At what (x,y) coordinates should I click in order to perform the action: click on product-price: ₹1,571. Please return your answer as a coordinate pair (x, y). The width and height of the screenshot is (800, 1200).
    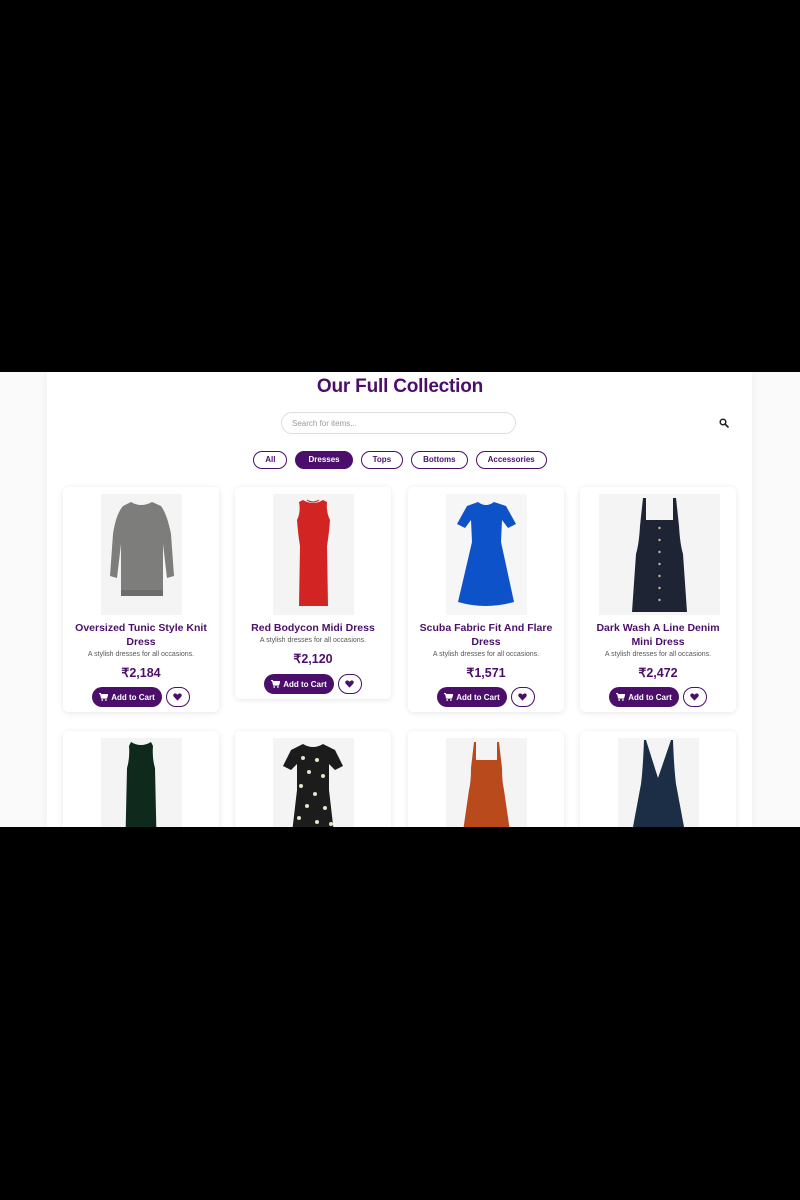
    Looking at the image, I should click on (486, 673).